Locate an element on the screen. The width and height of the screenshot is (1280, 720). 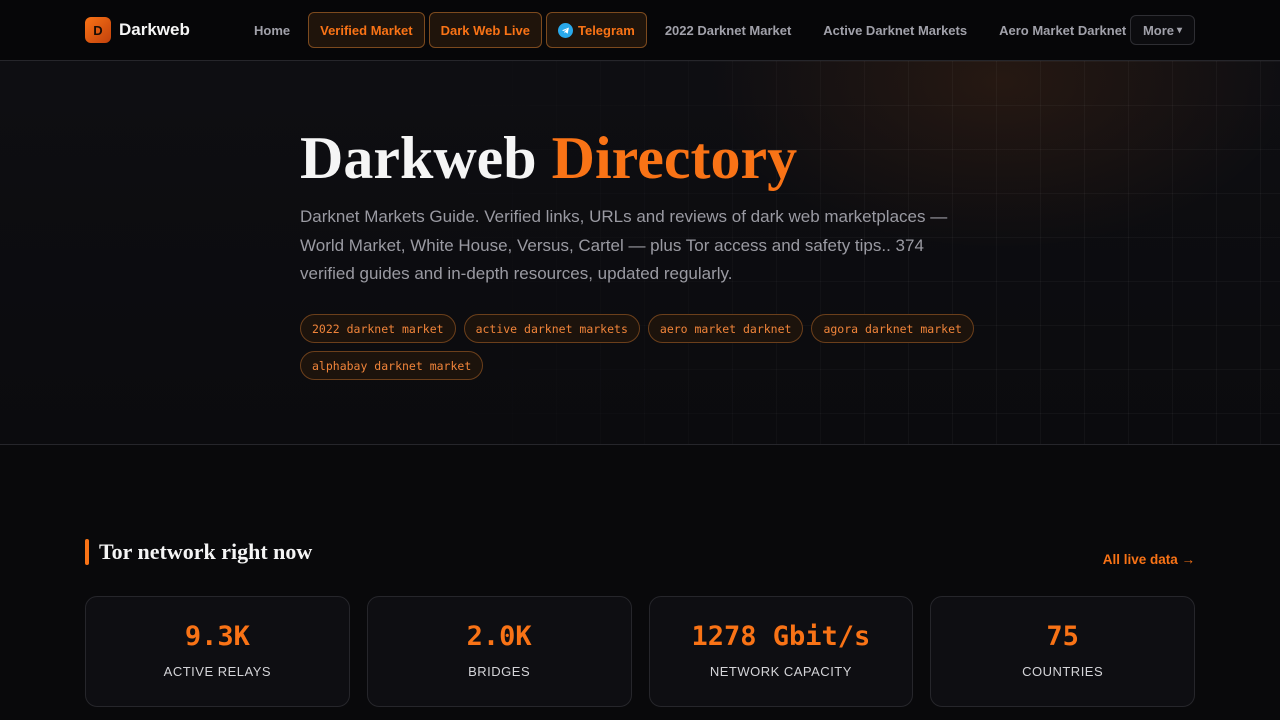
chevron-down-icon: ▾ is located at coordinates (1180, 30).